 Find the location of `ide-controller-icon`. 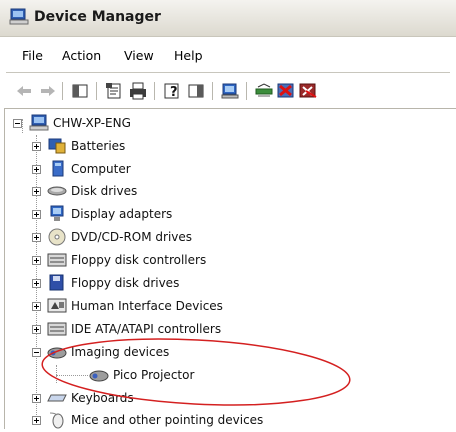

ide-controller-icon is located at coordinates (57, 329).